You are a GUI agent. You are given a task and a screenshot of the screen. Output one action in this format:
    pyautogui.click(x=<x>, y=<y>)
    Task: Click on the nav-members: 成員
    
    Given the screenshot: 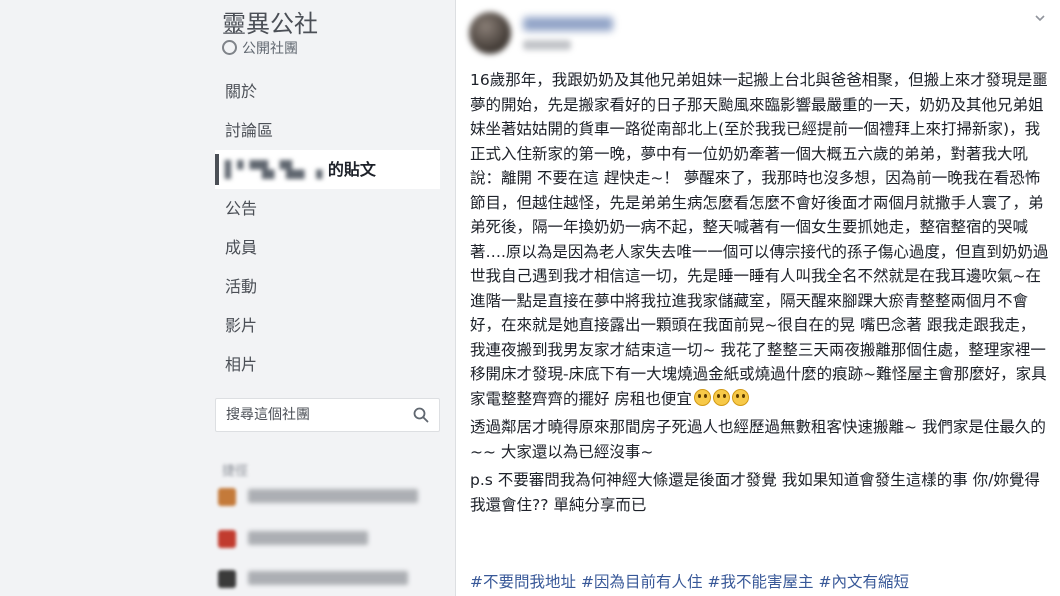 What is the action you would take?
    pyautogui.click(x=327, y=247)
    